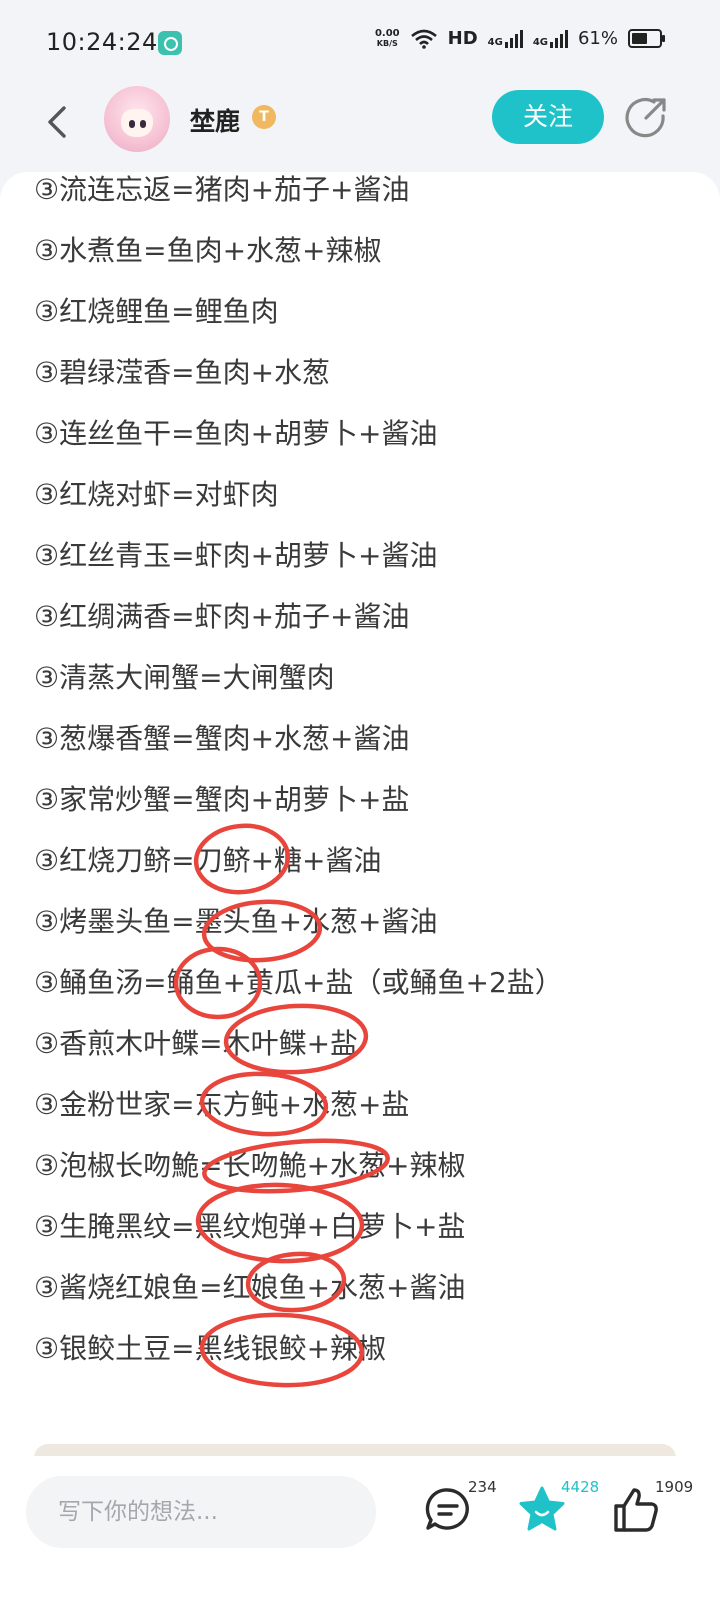 The width and height of the screenshot is (720, 1600). Describe the element at coordinates (264, 117) in the screenshot. I see `level-badge: T` at that location.